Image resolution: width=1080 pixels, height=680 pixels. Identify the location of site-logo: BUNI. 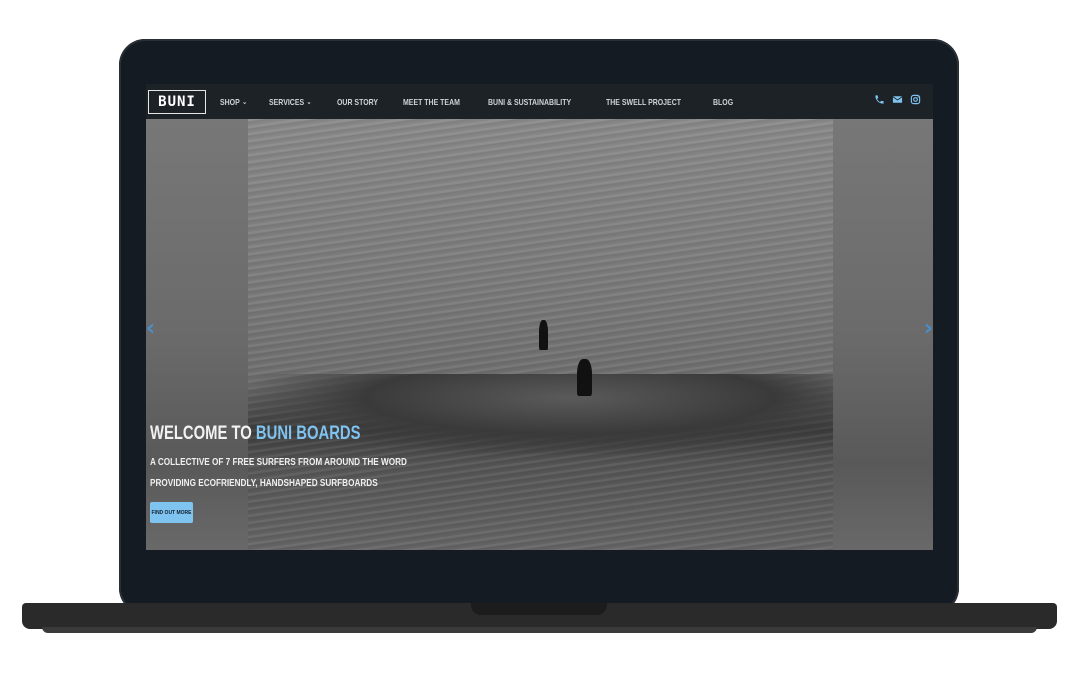
(177, 101).